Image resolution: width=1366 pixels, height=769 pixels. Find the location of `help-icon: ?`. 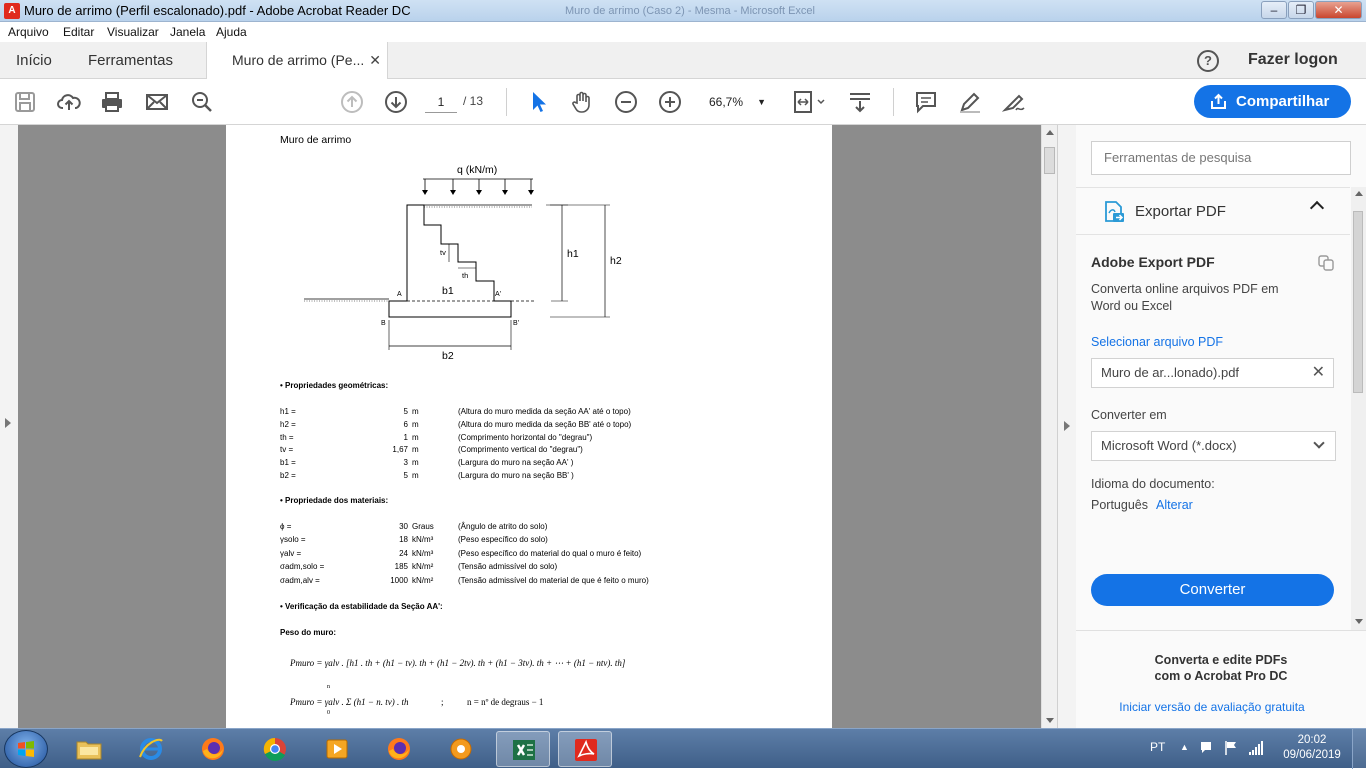

help-icon: ? is located at coordinates (1208, 61).